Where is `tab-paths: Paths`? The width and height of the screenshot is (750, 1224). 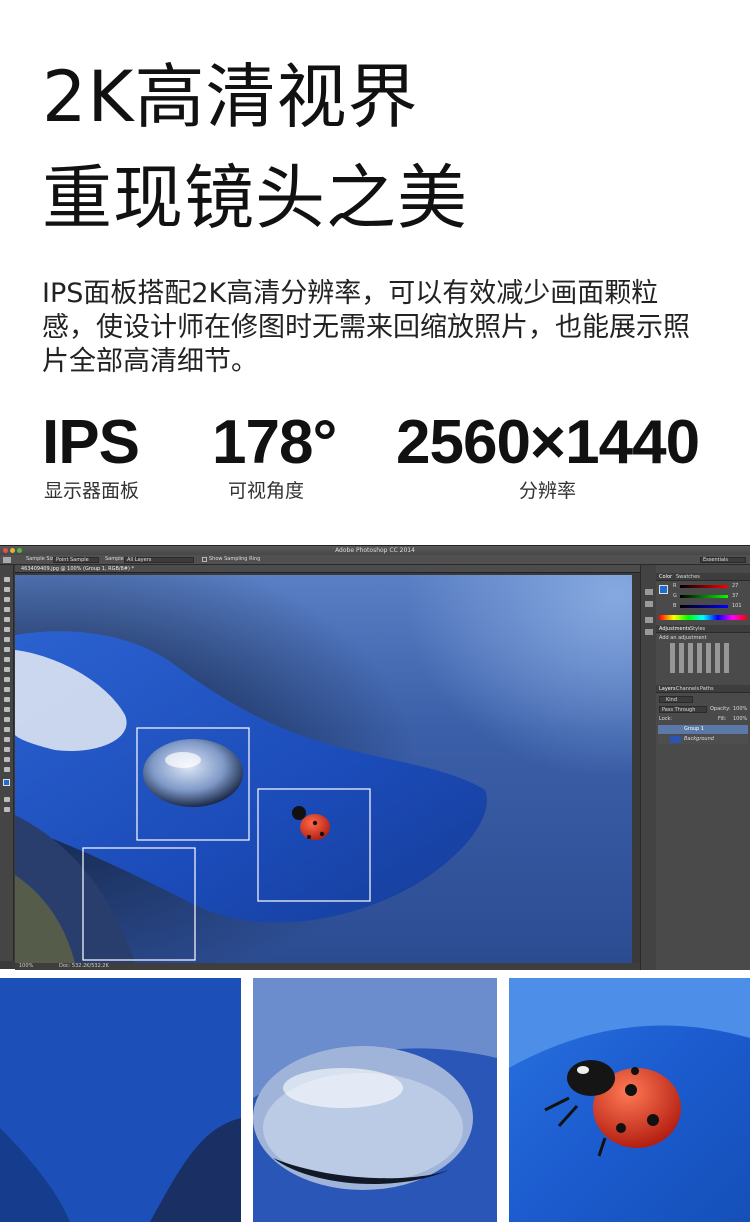 tab-paths: Paths is located at coordinates (707, 689).